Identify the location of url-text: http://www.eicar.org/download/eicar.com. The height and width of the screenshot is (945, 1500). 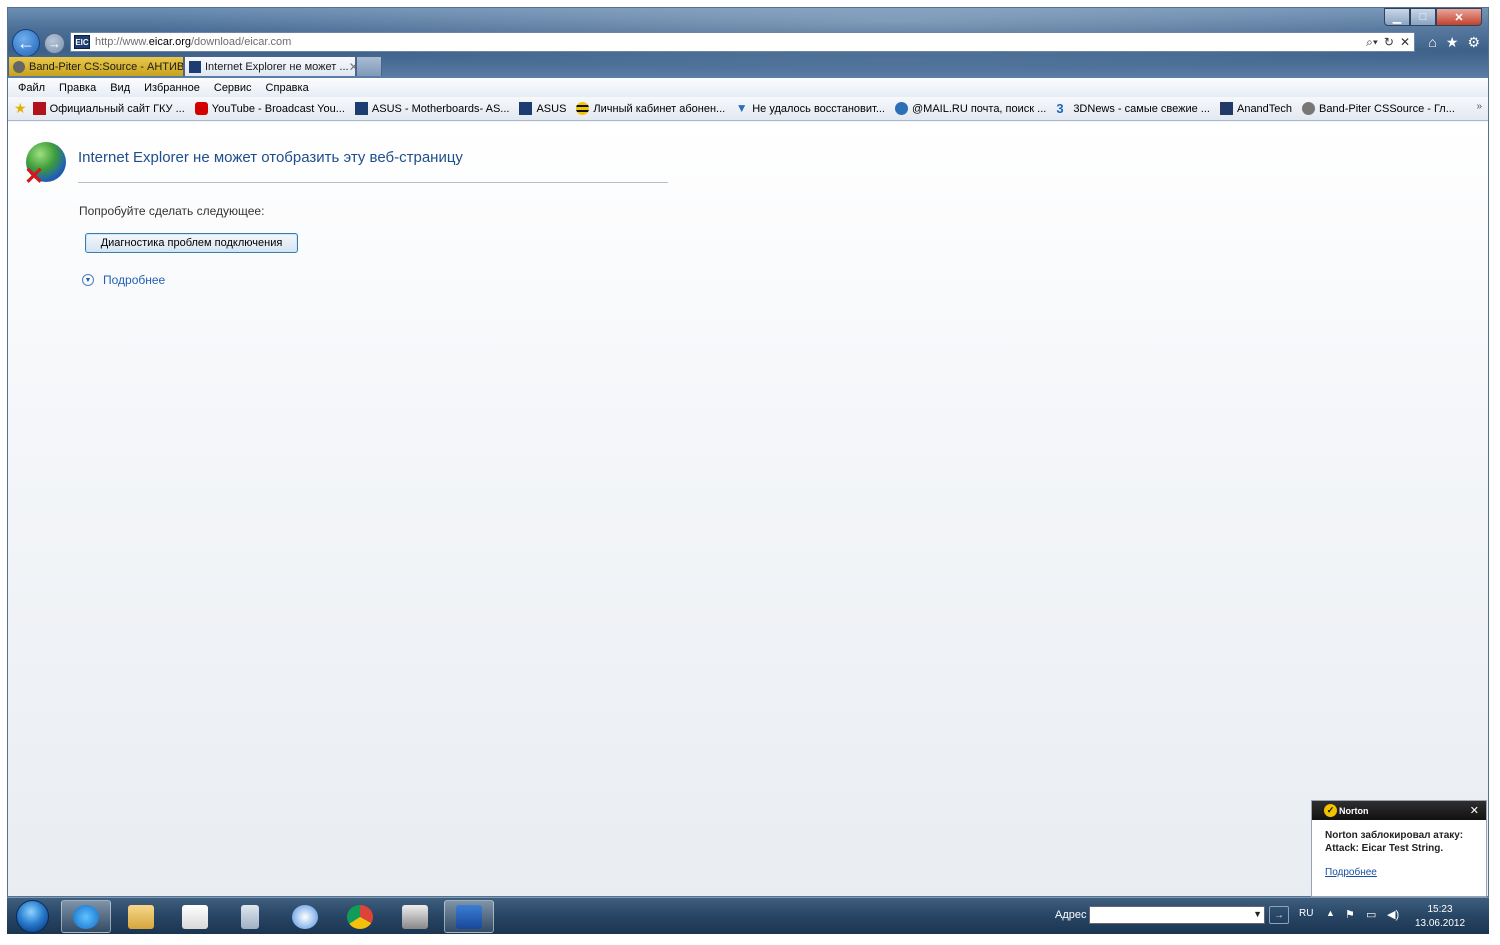
(193, 42).